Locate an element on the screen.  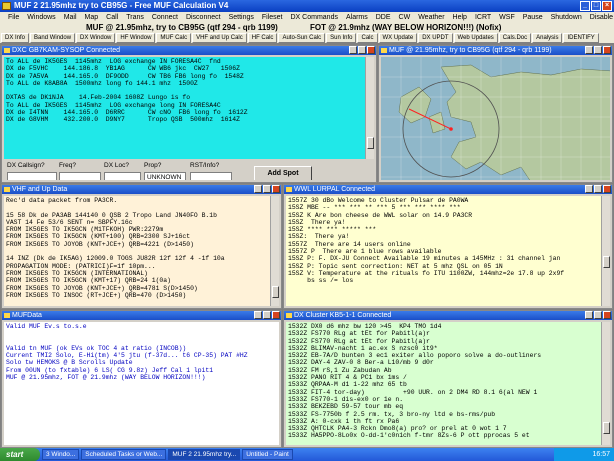
close-button: × is located at coordinates (607, 6).